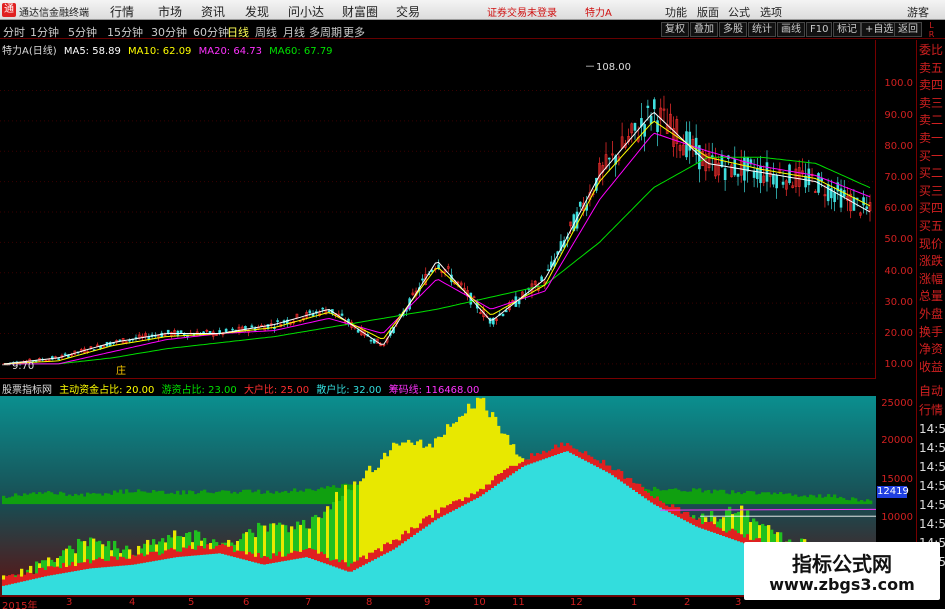 The image size is (945, 609). Describe the element at coordinates (408, 11) in the screenshot. I see `menu-trade: 交易` at that location.